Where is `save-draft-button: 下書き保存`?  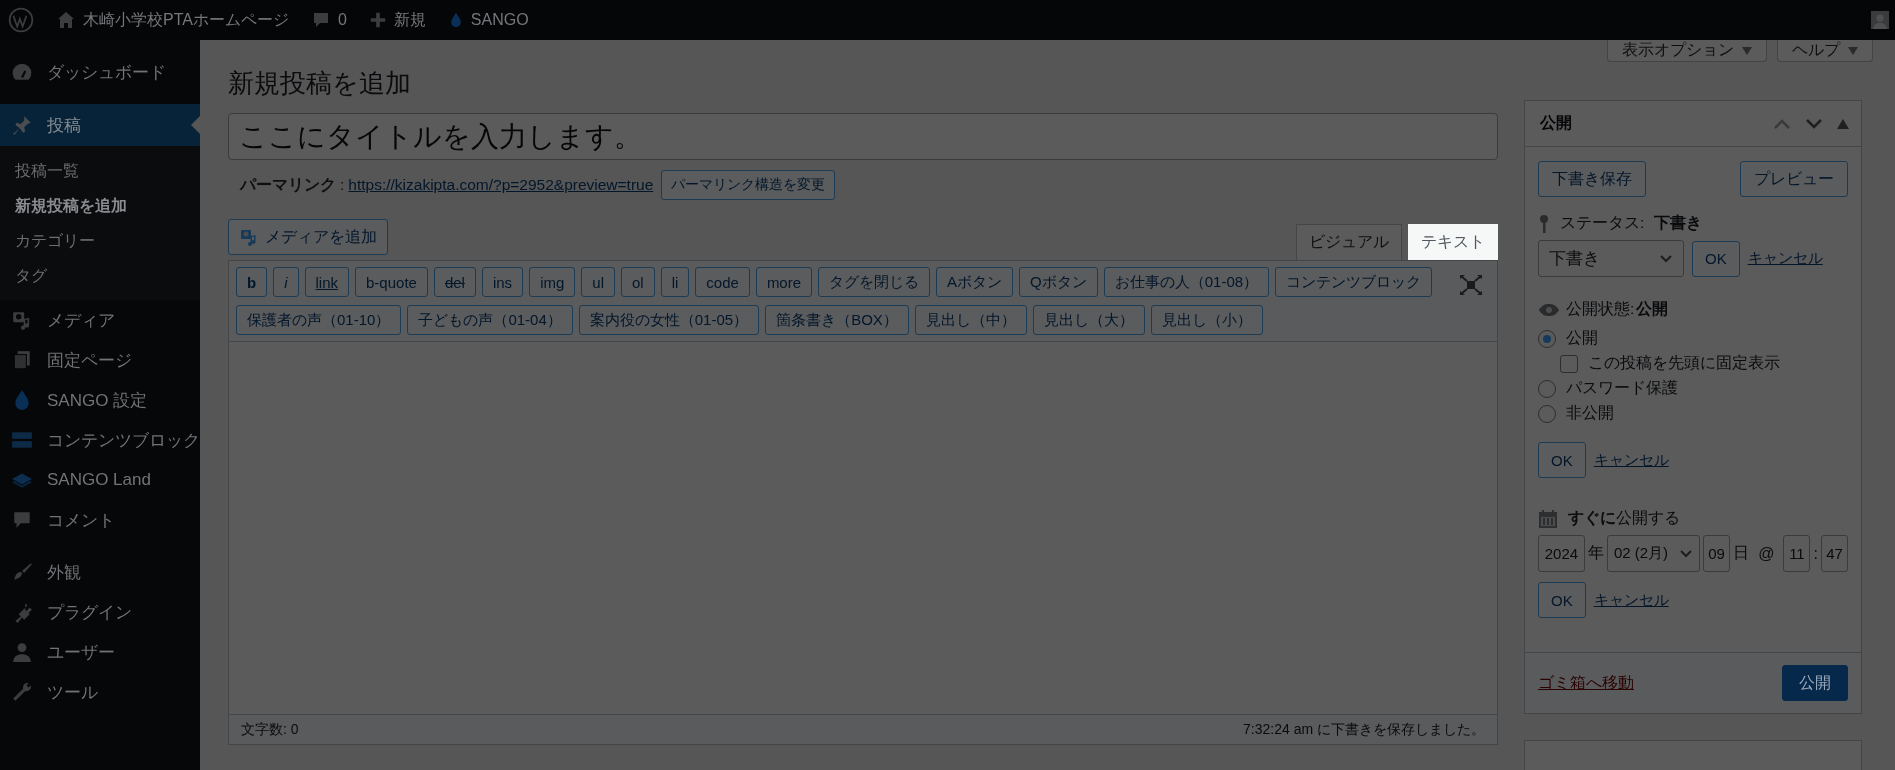 save-draft-button: 下書き保存 is located at coordinates (1592, 179).